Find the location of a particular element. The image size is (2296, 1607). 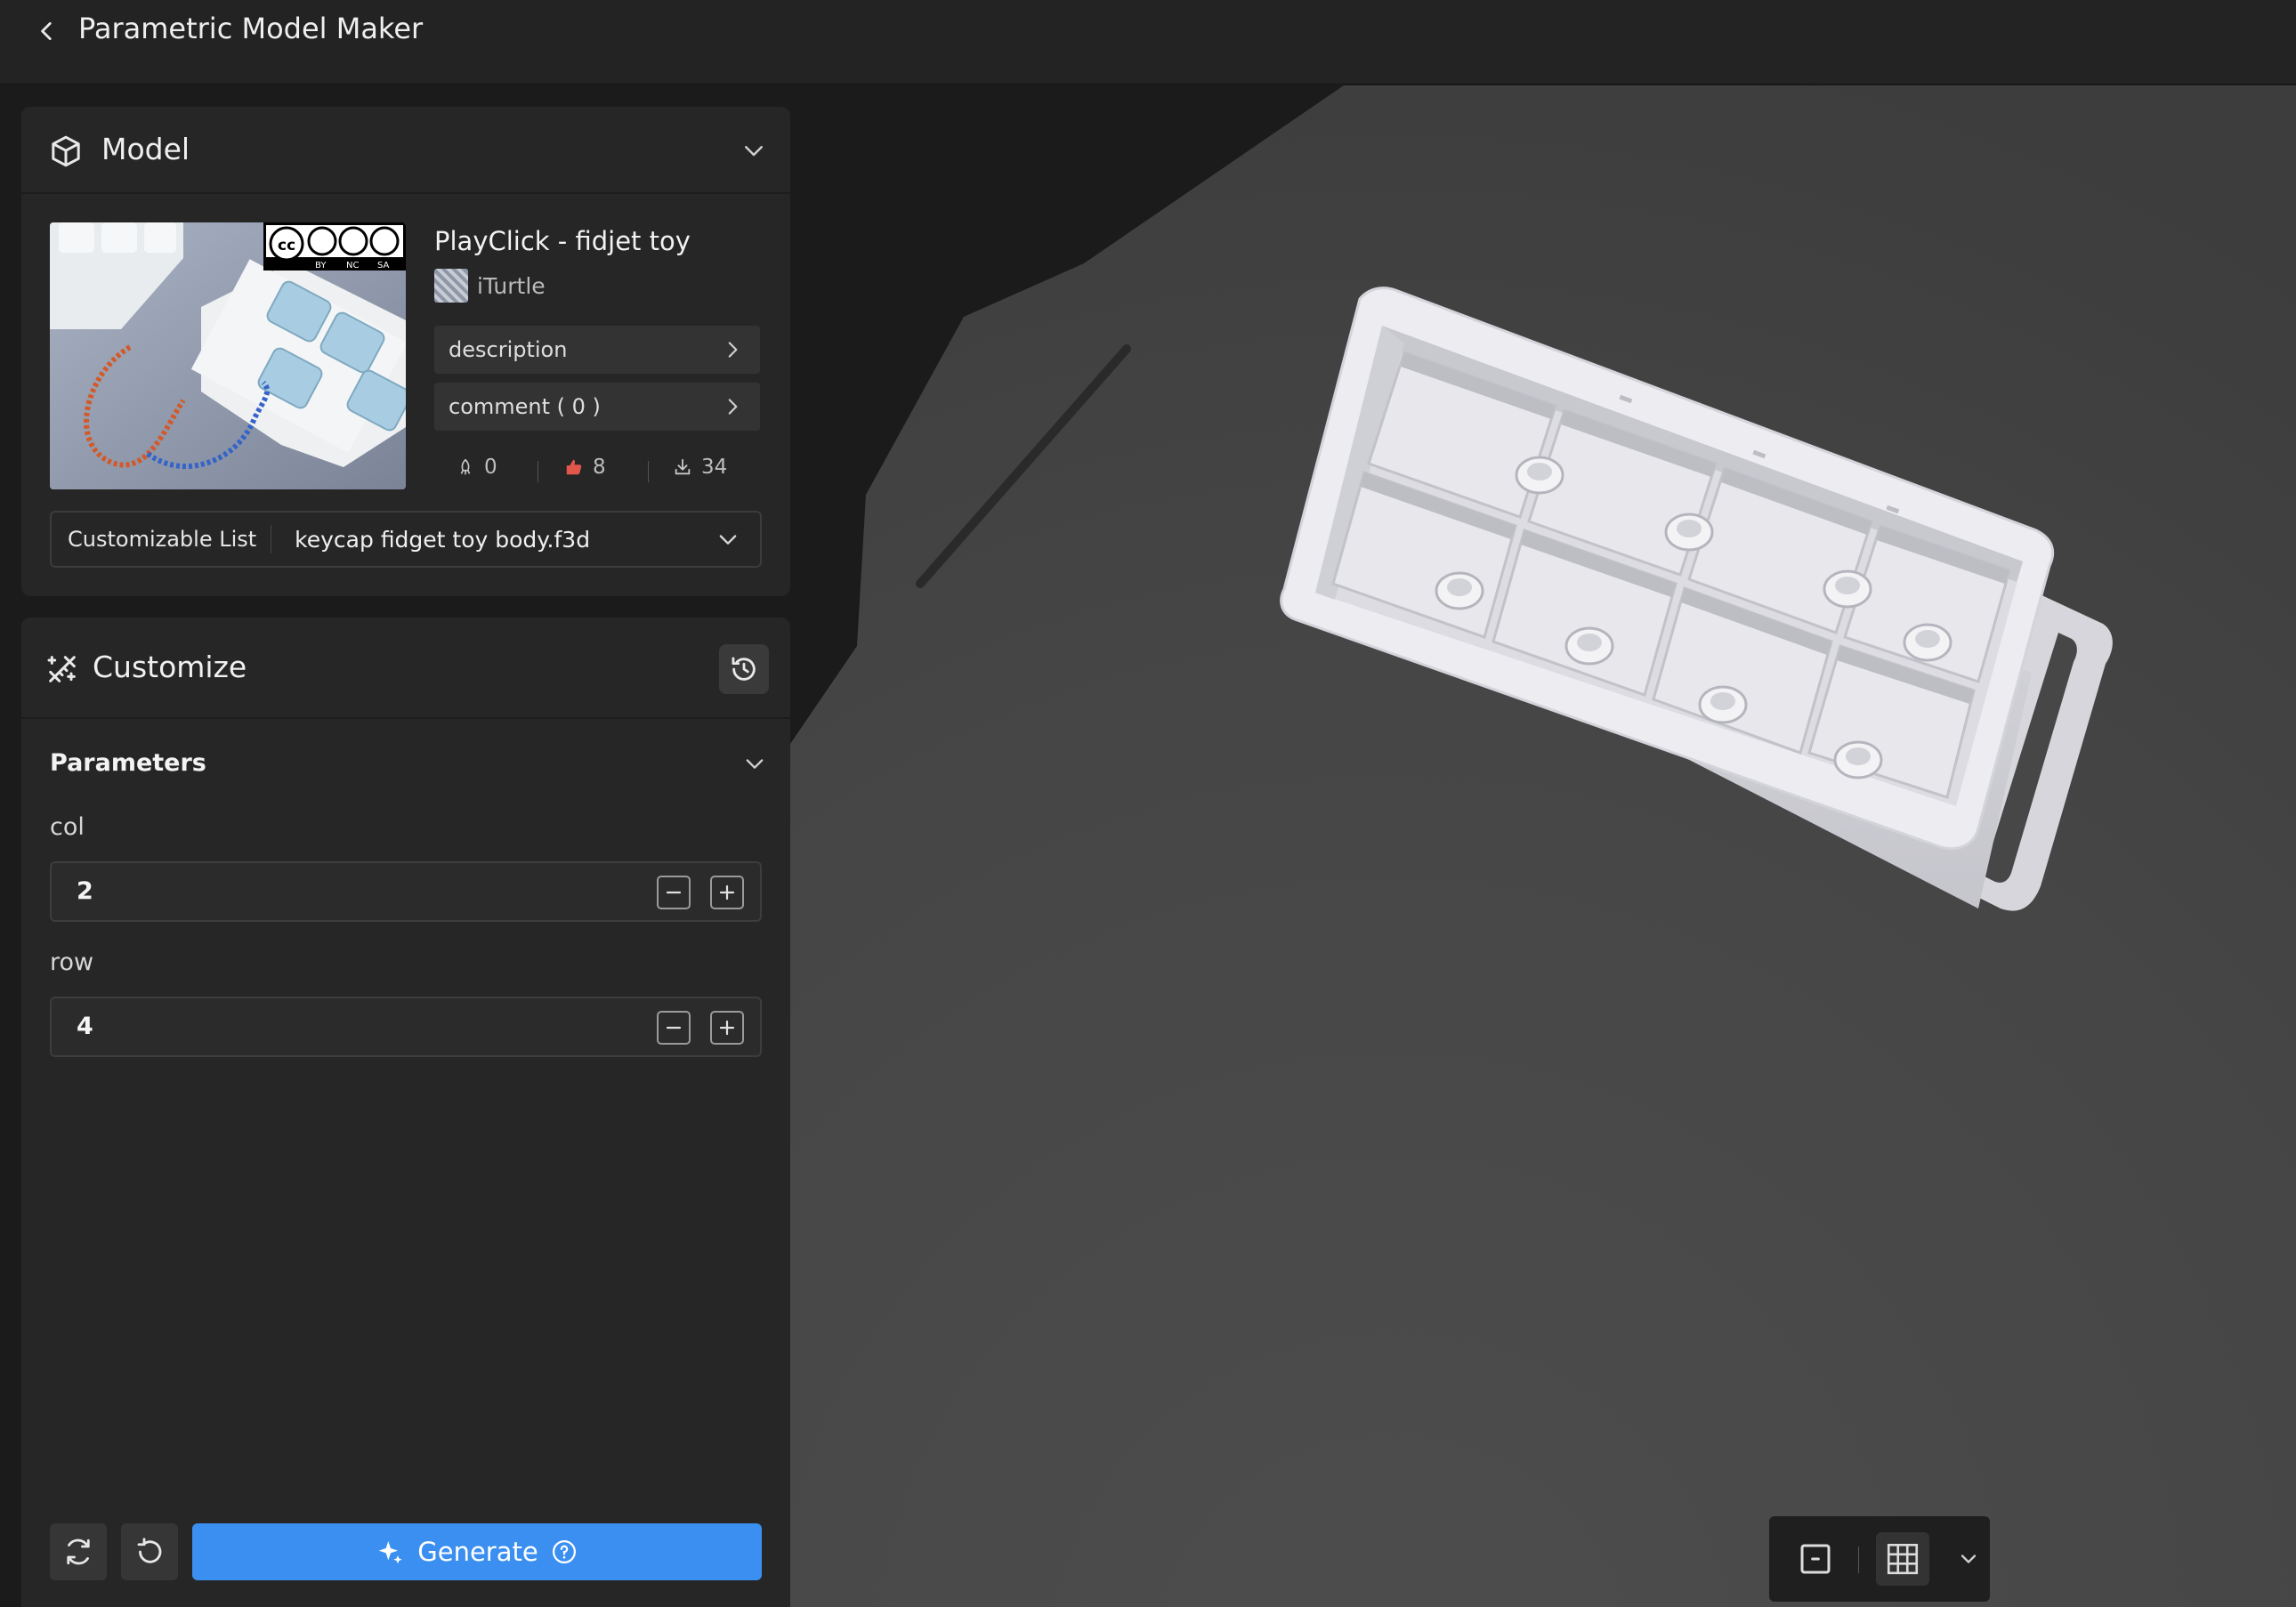

sparkle-icon is located at coordinates (390, 1553).